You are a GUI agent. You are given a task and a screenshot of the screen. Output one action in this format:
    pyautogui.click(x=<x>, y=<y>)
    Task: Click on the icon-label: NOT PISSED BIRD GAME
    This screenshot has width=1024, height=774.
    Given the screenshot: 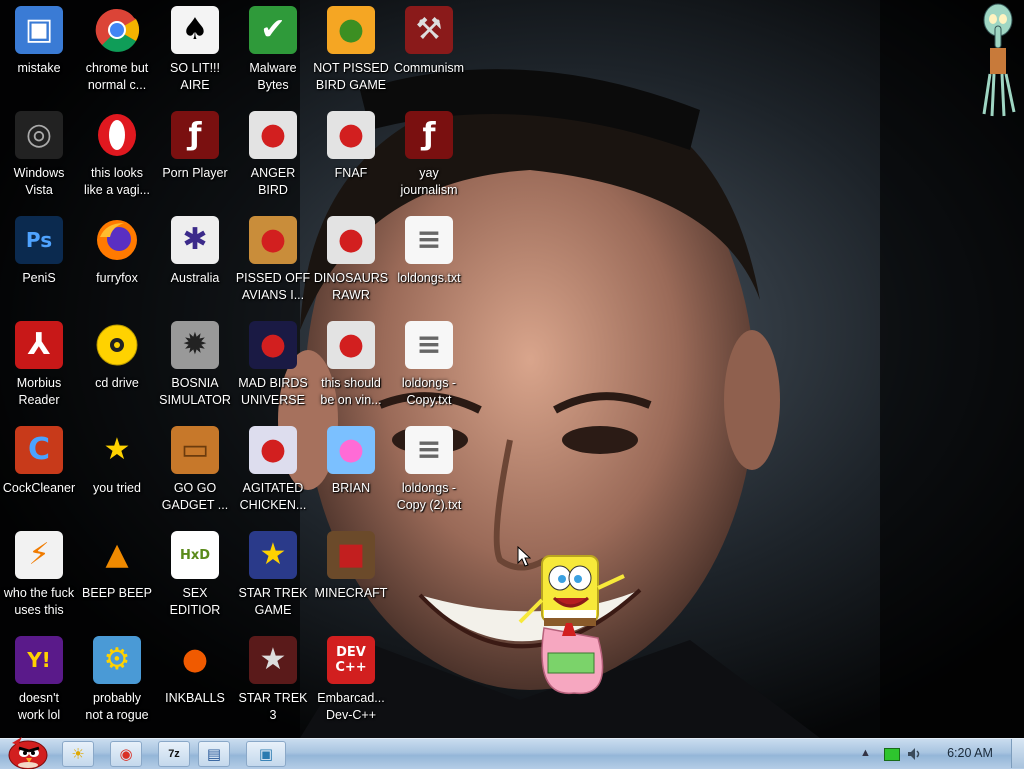 What is the action you would take?
    pyautogui.click(x=351, y=76)
    